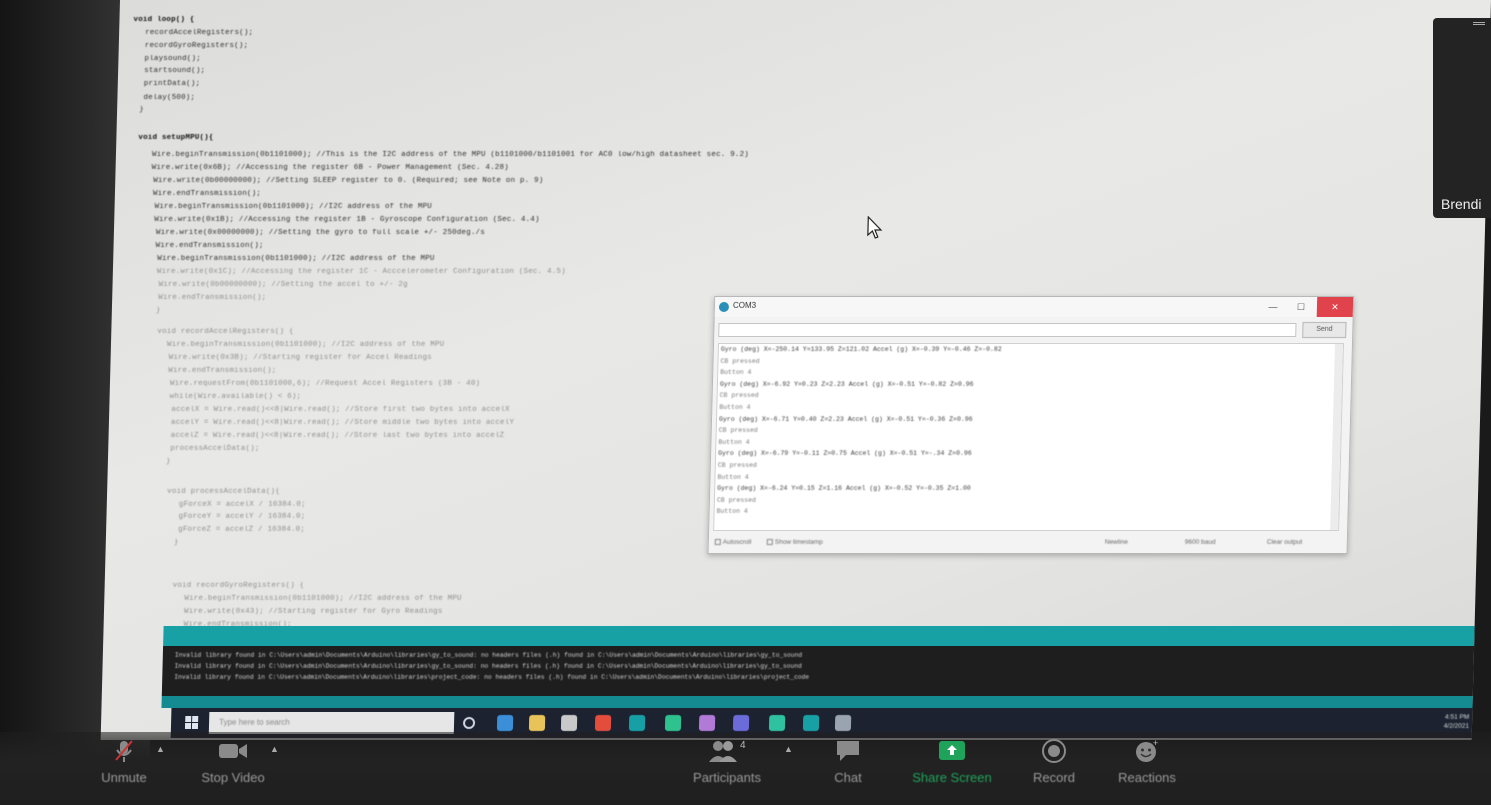 This screenshot has width=1491, height=805. Describe the element at coordinates (1336, 437) in the screenshot. I see `serial-scrollbar` at that location.